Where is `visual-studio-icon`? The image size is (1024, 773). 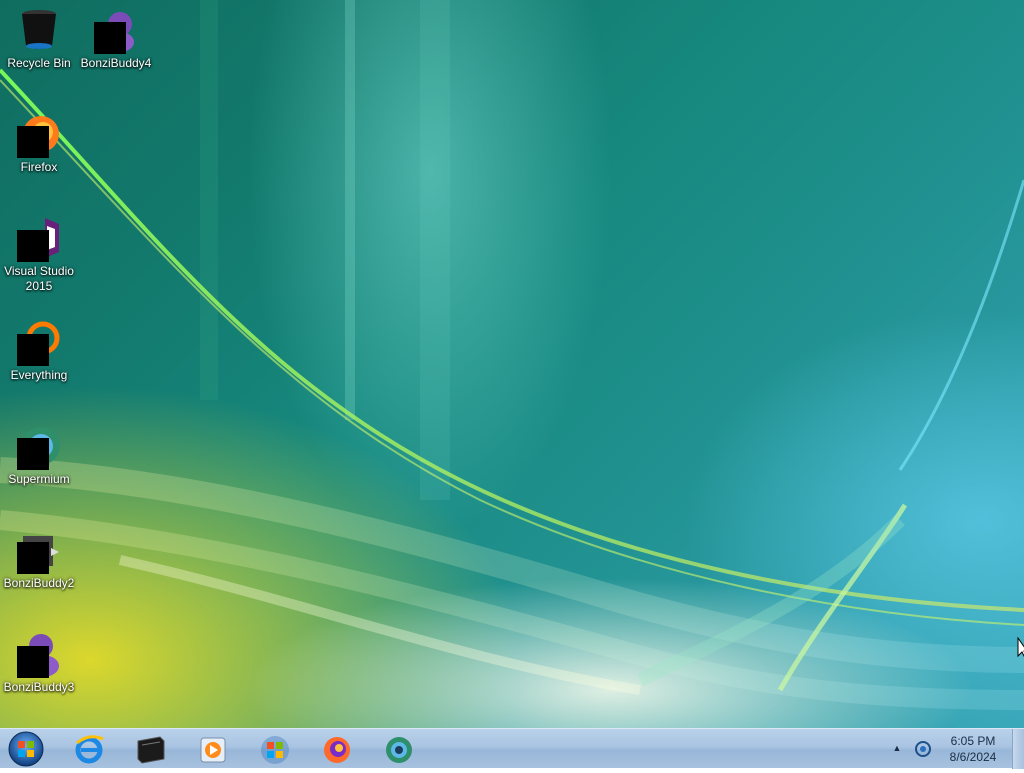
visual-studio-icon is located at coordinates (39, 238).